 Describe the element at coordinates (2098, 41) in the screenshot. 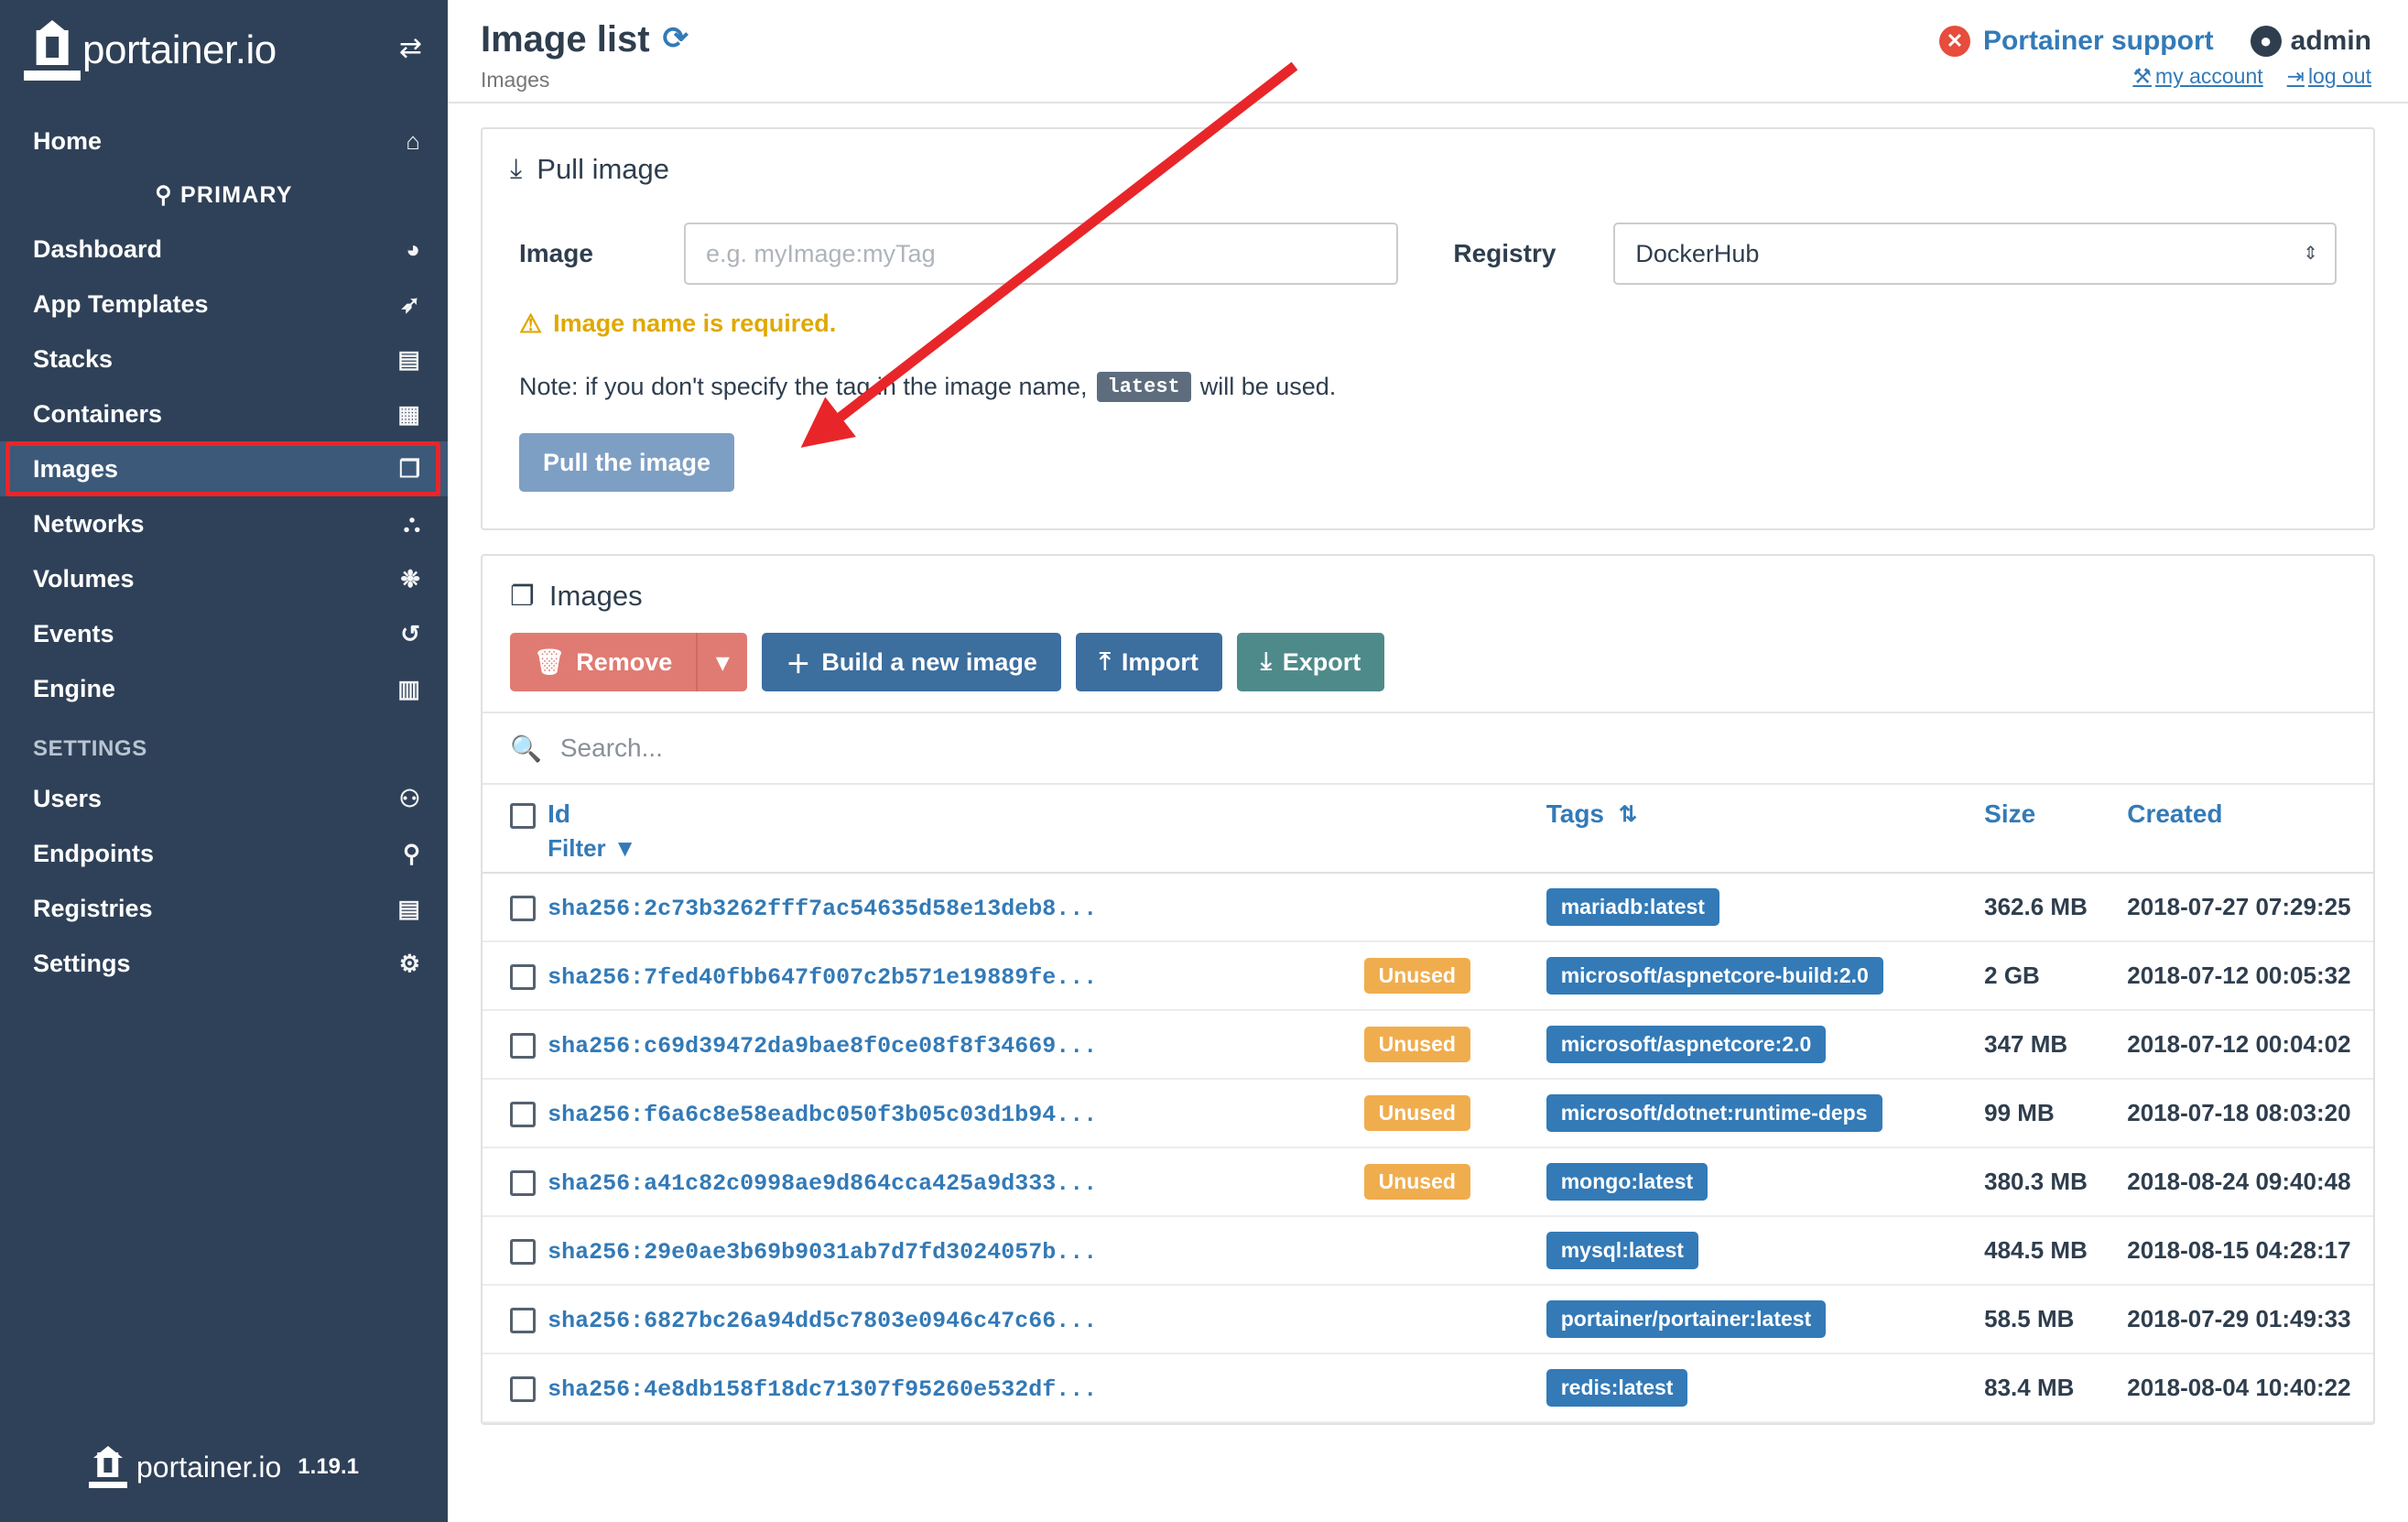

I see `portainer-support-link: Portainer support` at that location.